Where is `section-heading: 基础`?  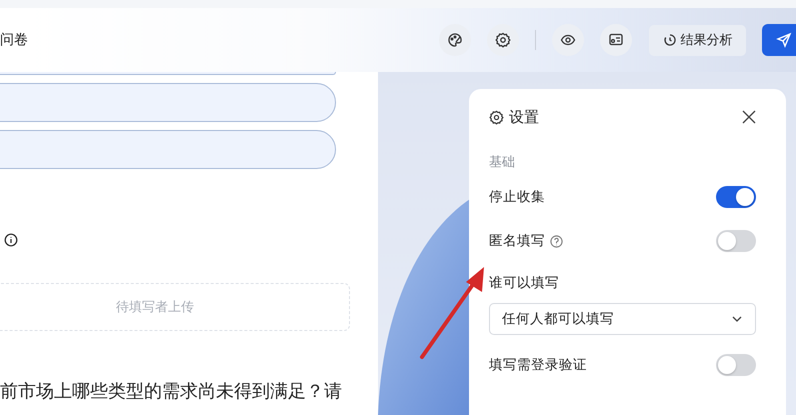
section-heading: 基础 is located at coordinates (502, 163).